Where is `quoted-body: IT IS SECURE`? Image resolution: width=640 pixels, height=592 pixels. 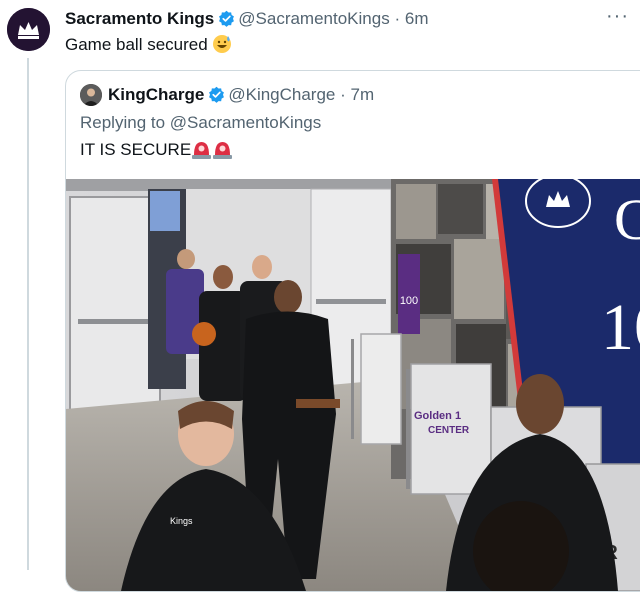
quoted-body: IT IS SECURE is located at coordinates (136, 149).